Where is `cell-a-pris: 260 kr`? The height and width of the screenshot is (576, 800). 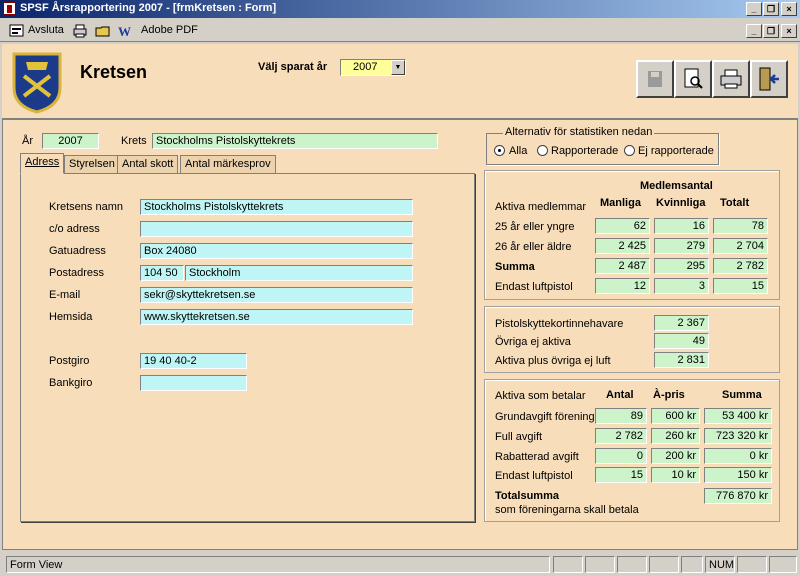
cell-a-pris: 260 kr is located at coordinates (675, 436).